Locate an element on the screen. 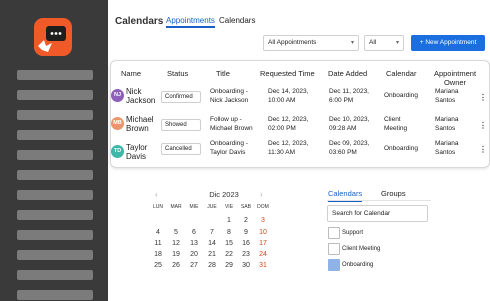 The width and height of the screenshot is (490, 301). calendar-day: 18 is located at coordinates (158, 254).